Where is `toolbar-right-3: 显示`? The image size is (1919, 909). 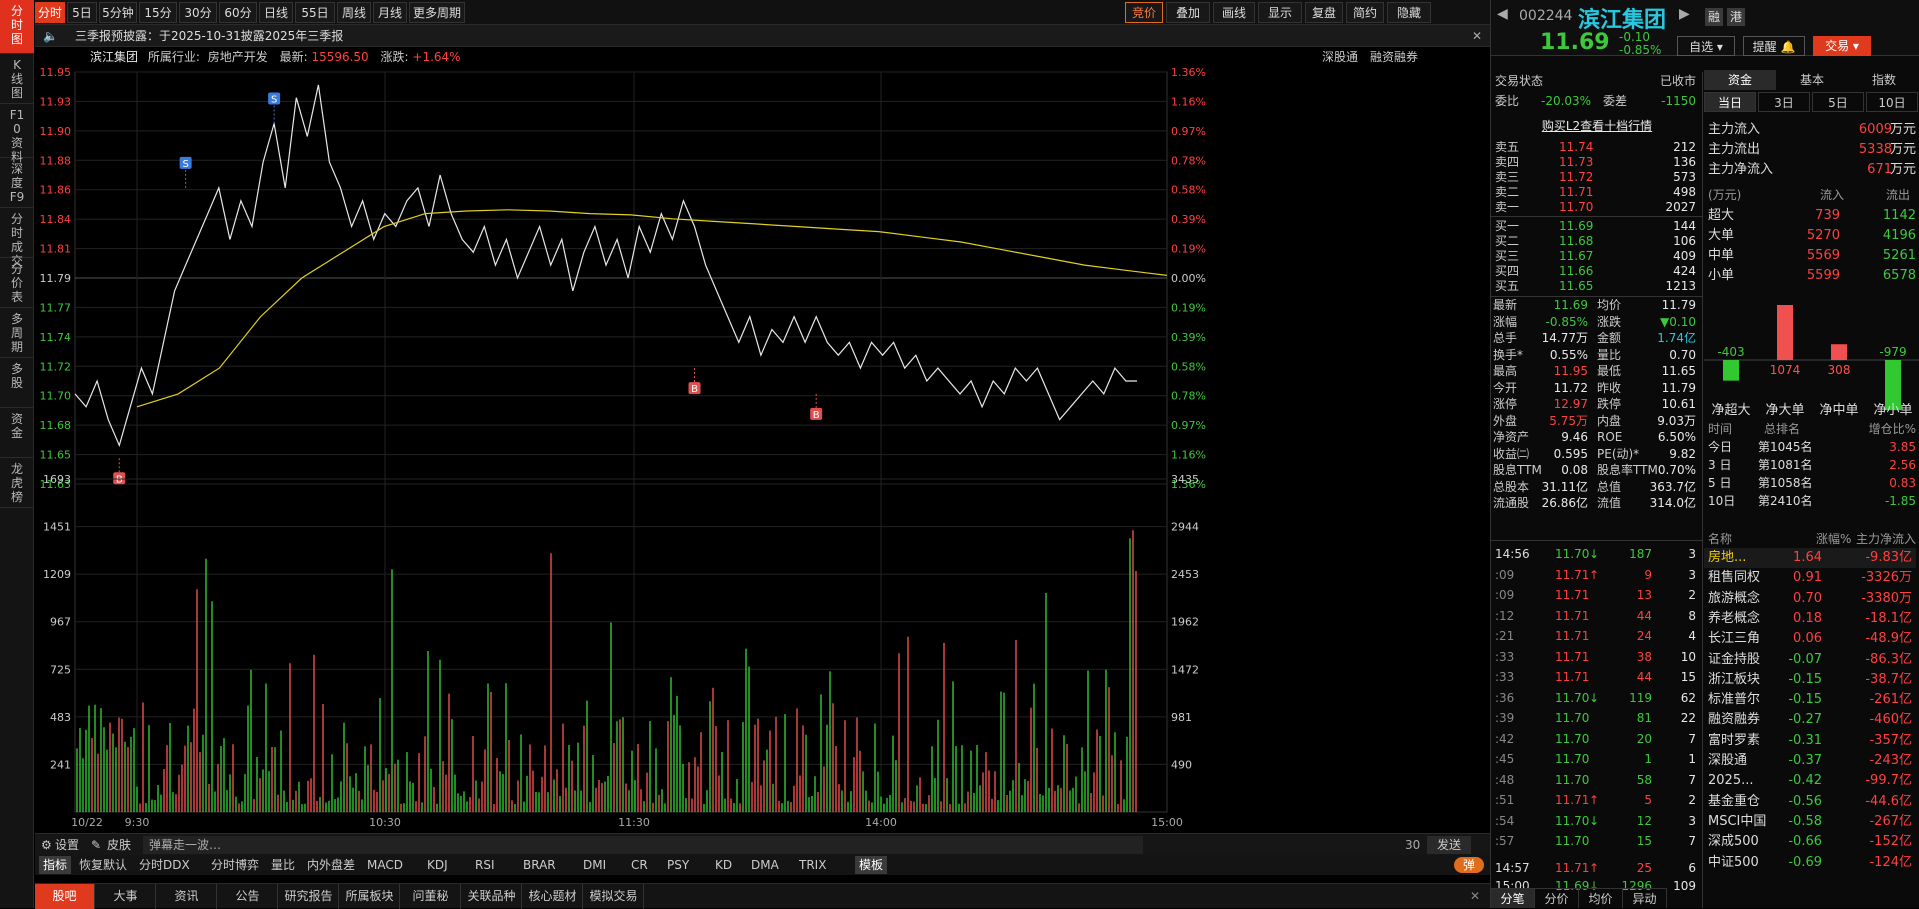 toolbar-right-3: 显示 is located at coordinates (1280, 12).